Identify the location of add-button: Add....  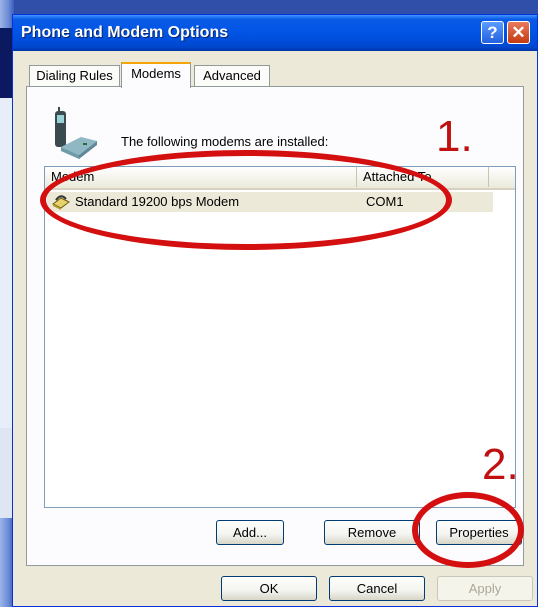
(250, 532).